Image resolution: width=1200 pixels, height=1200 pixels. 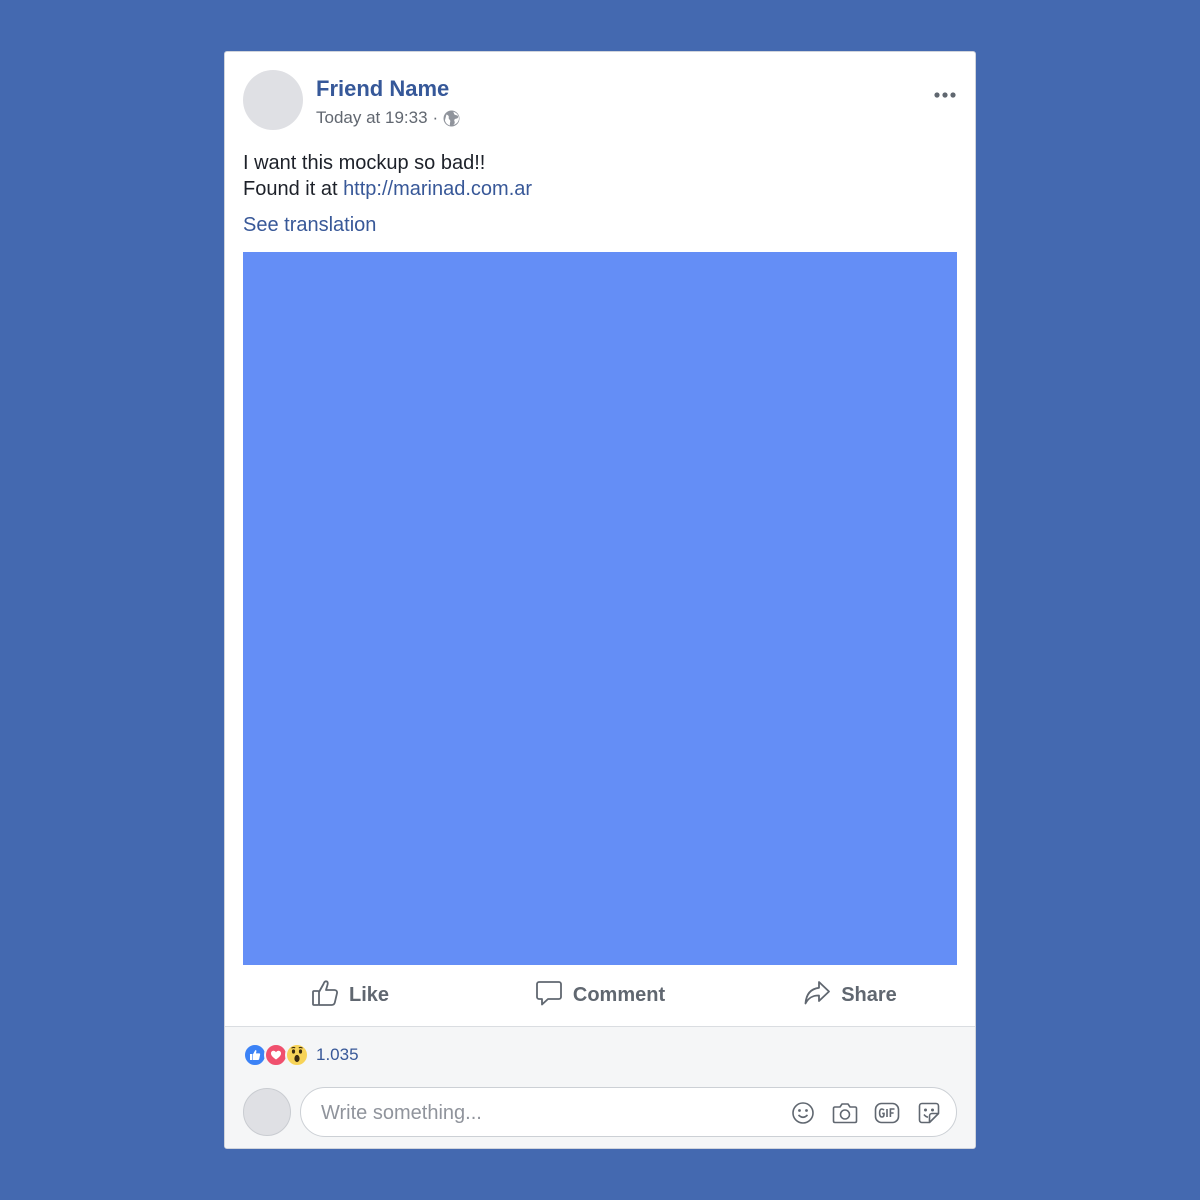 I want to click on author-name: Friend Name, so click(x=382, y=89).